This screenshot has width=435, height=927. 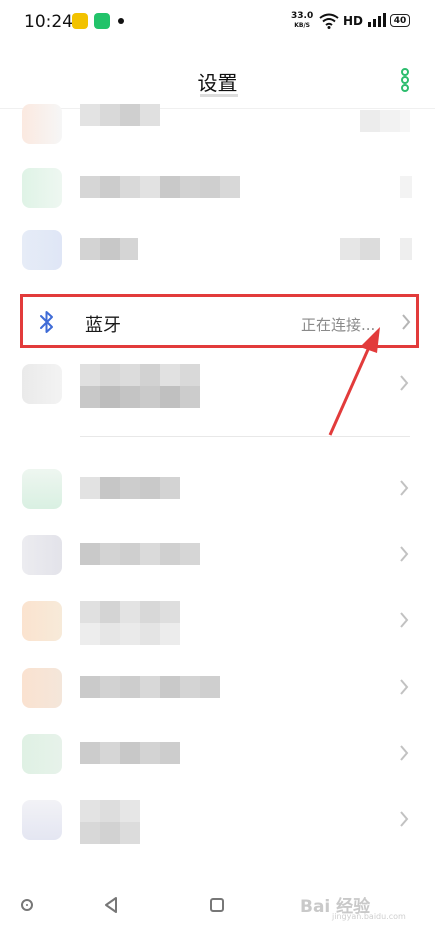 What do you see at coordinates (48, 22) in the screenshot?
I see `status-time: 10:24` at bounding box center [48, 22].